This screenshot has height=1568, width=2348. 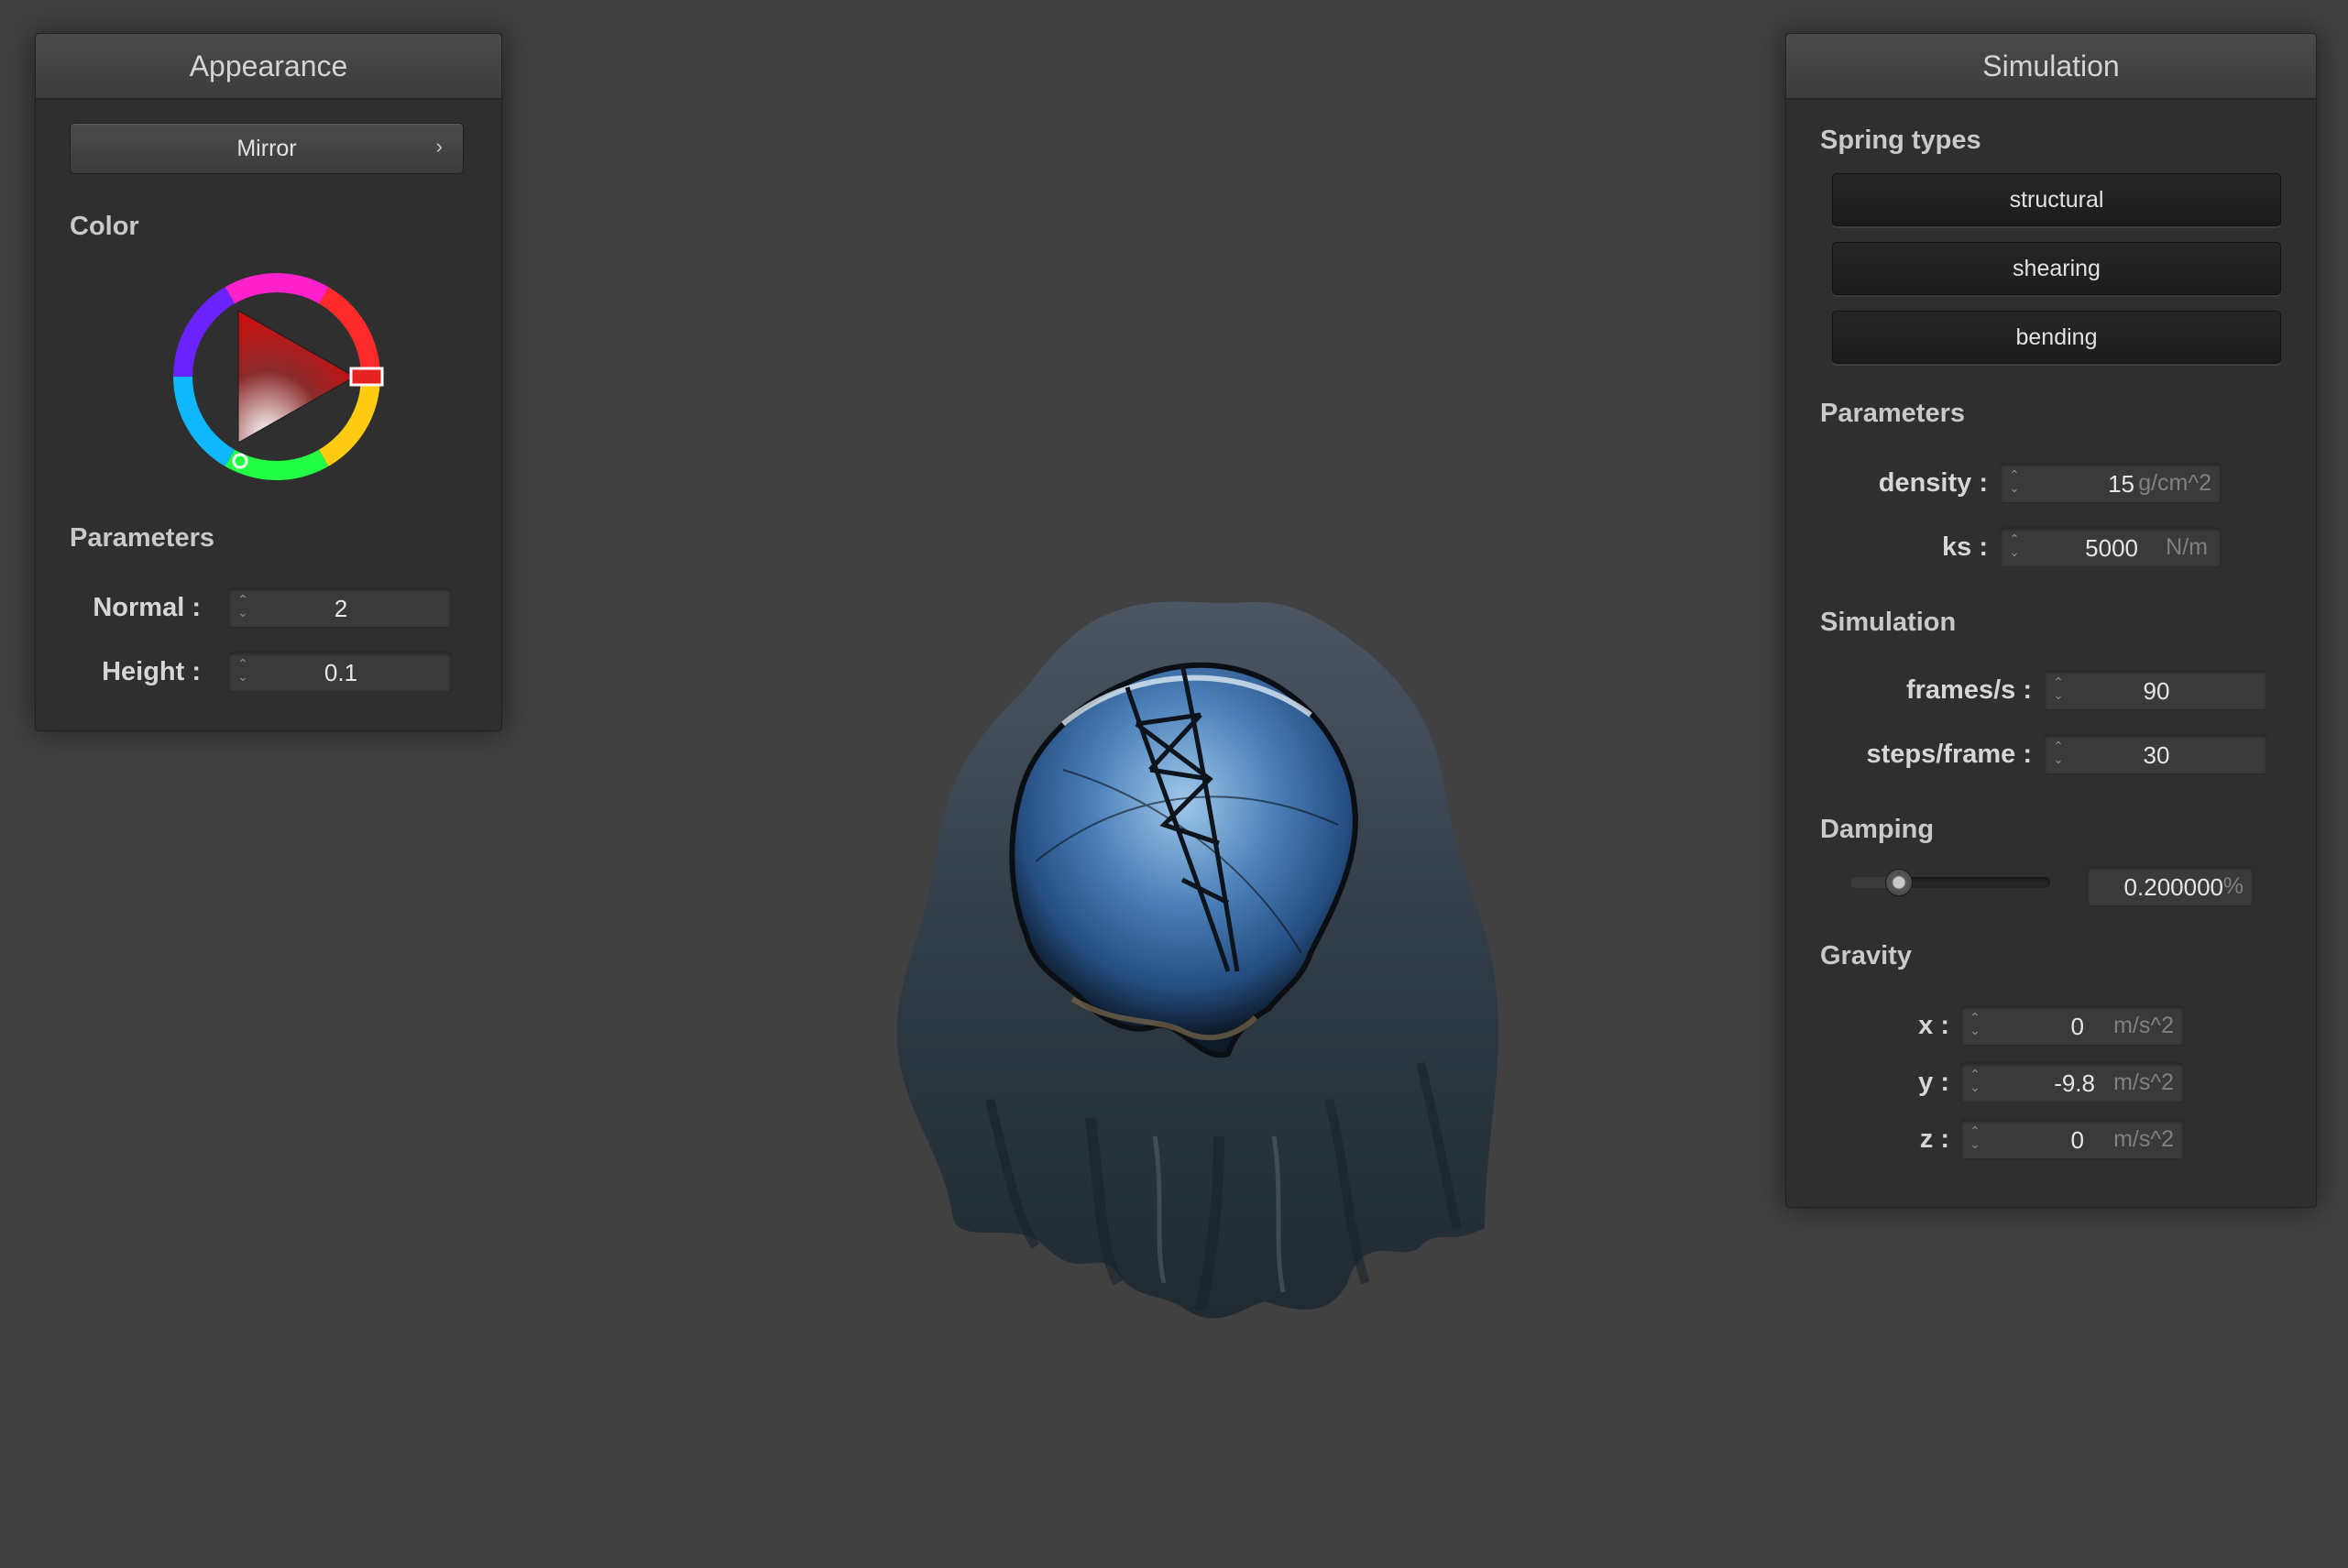 I want to click on shader-select-label: Mirror, so click(x=266, y=148).